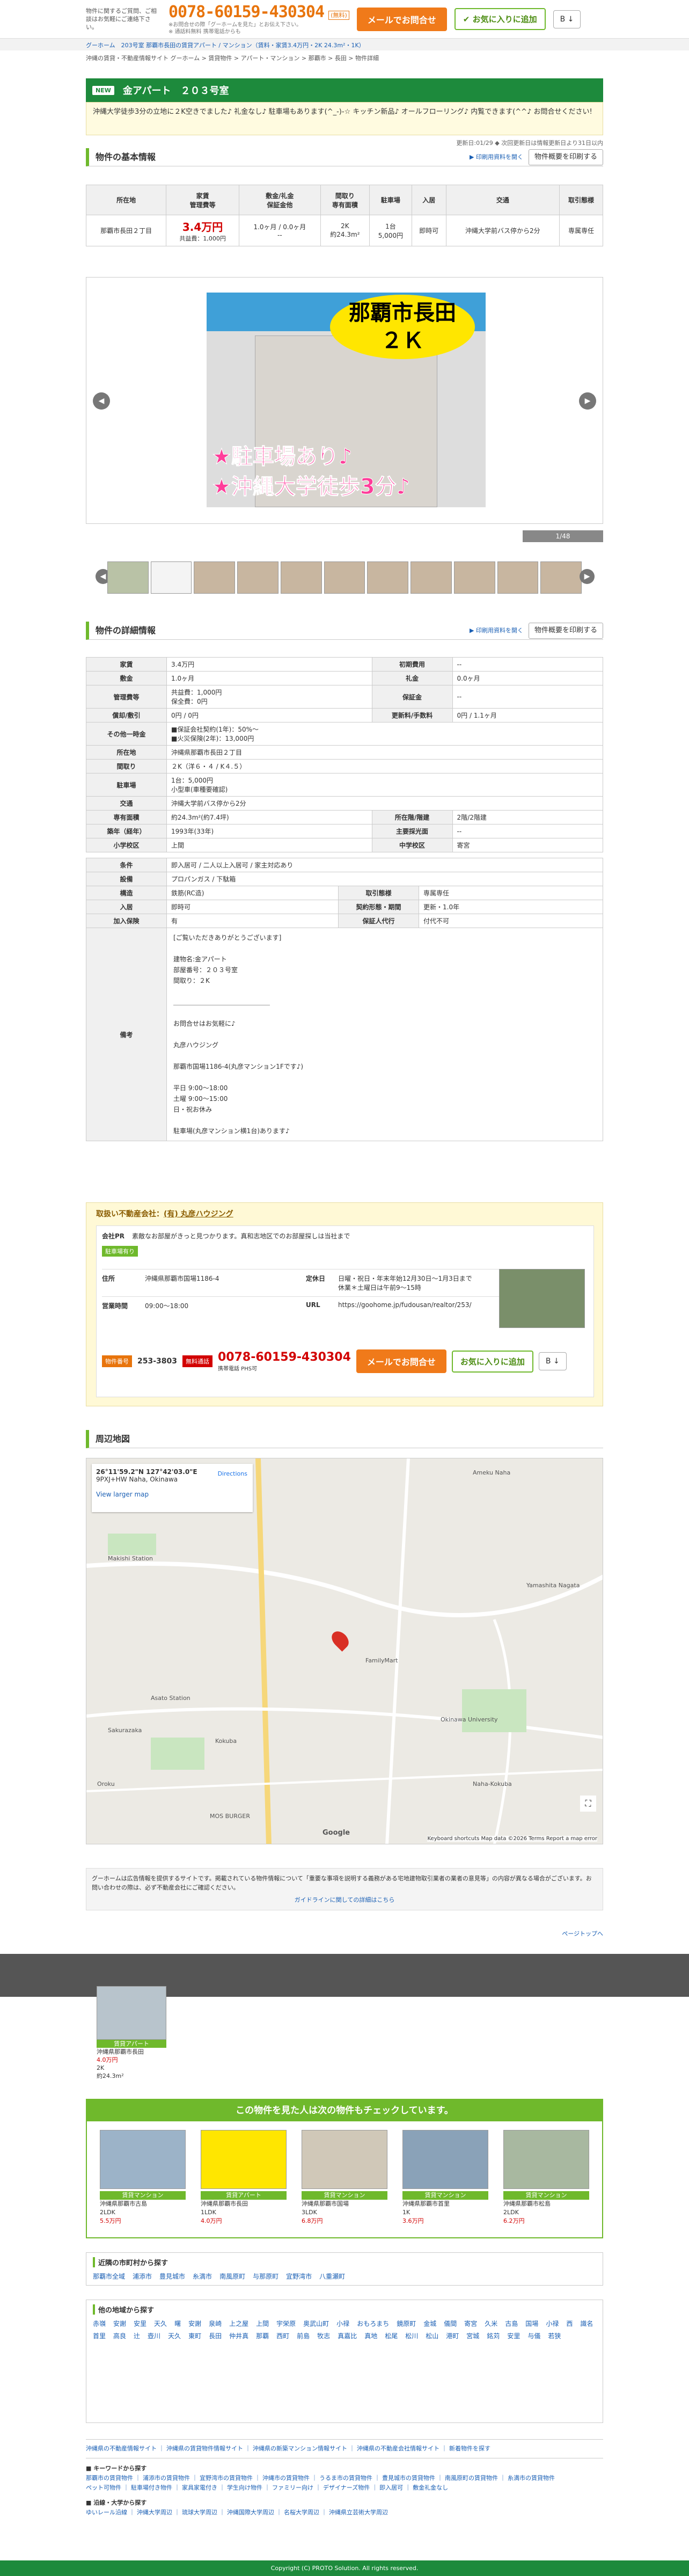  Describe the element at coordinates (587, 576) in the screenshot. I see `thumb-next-button: ▶` at that location.